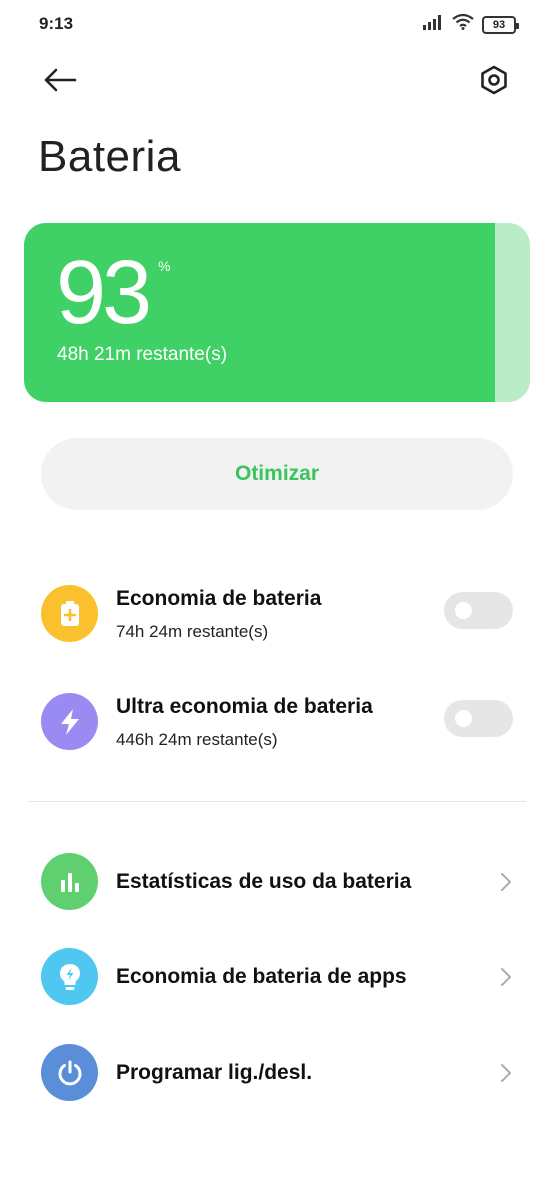 Image resolution: width=554 pixels, height=1200 pixels. I want to click on app-battery-saver-title: Economia de bateria de apps, so click(261, 976).